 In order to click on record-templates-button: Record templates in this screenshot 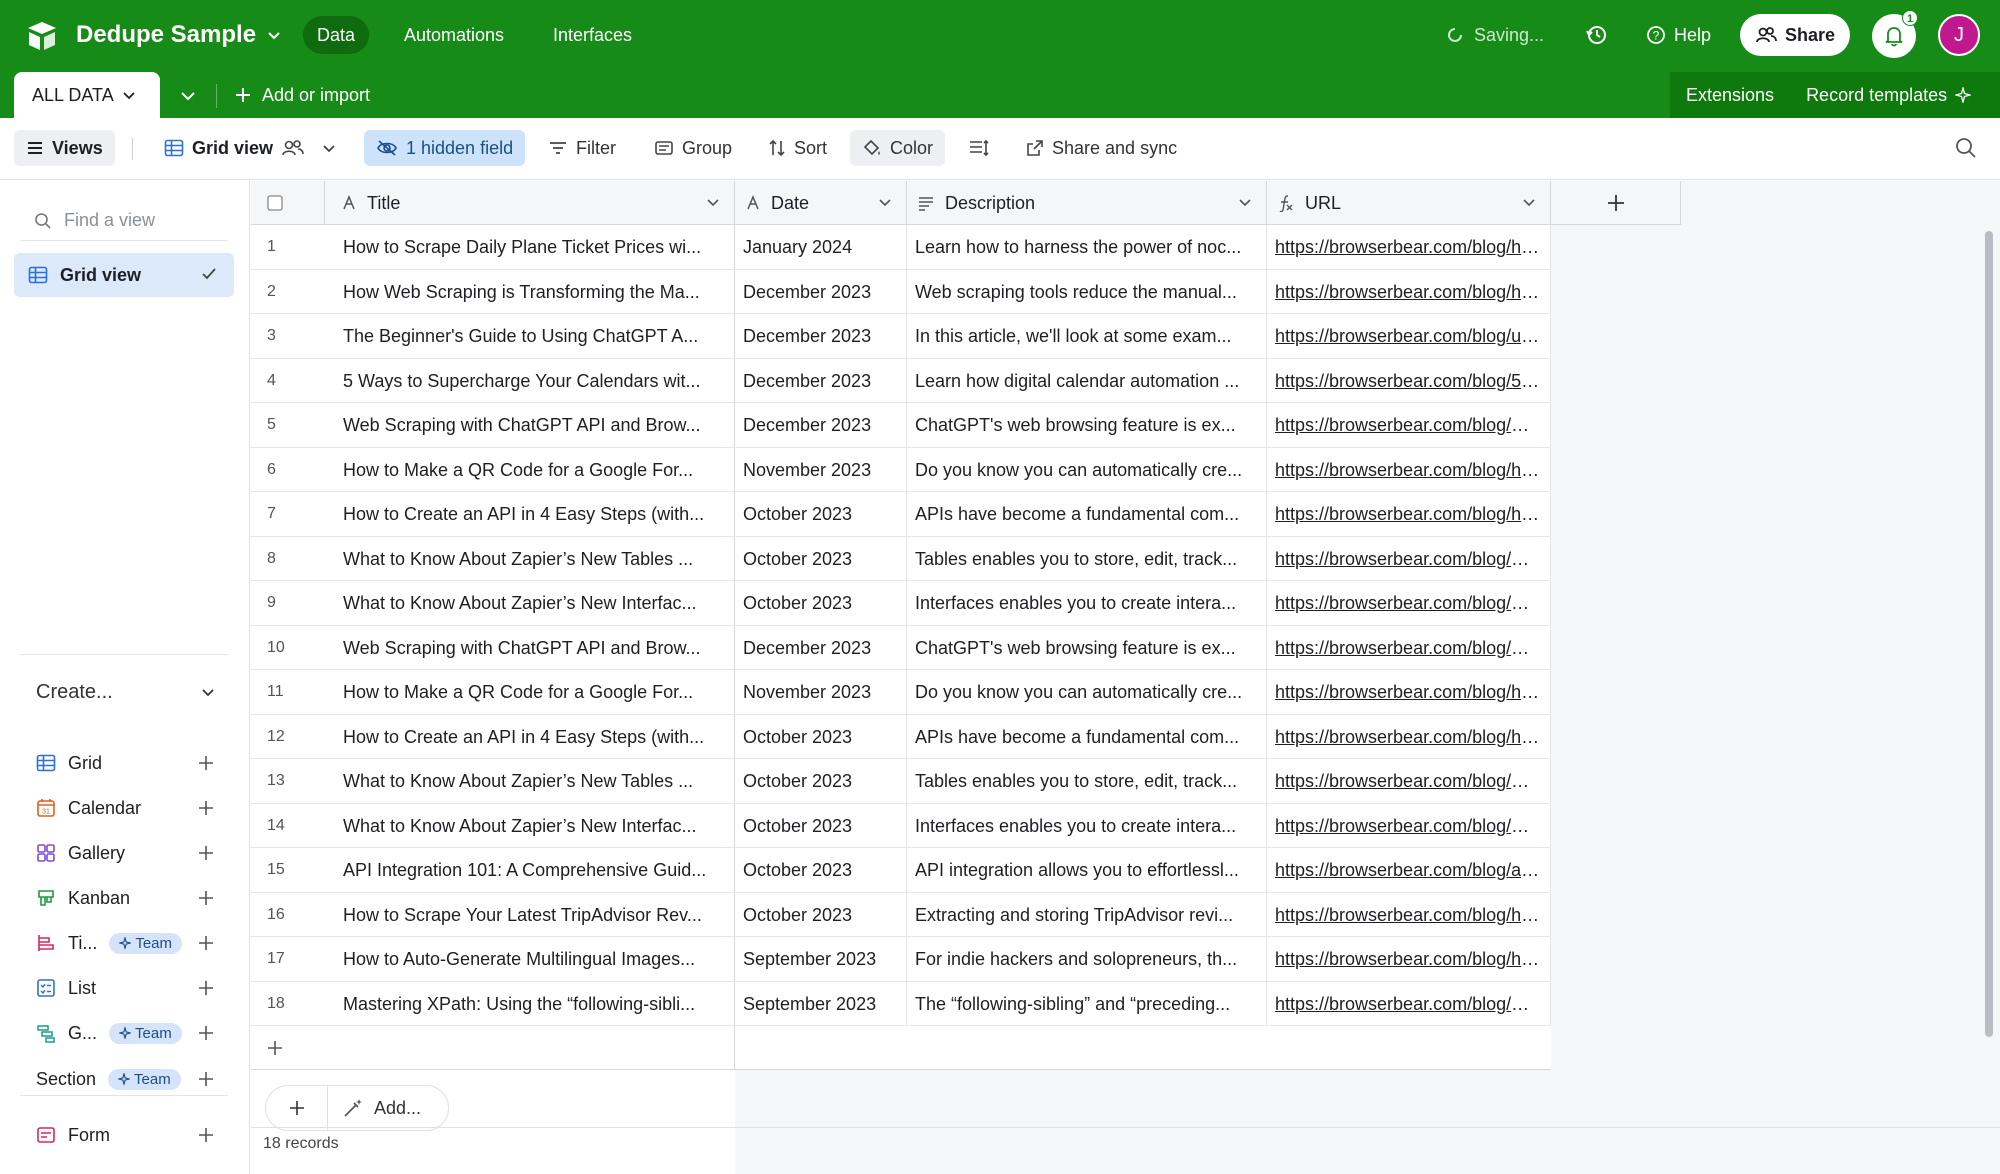, I will do `click(1888, 95)`.